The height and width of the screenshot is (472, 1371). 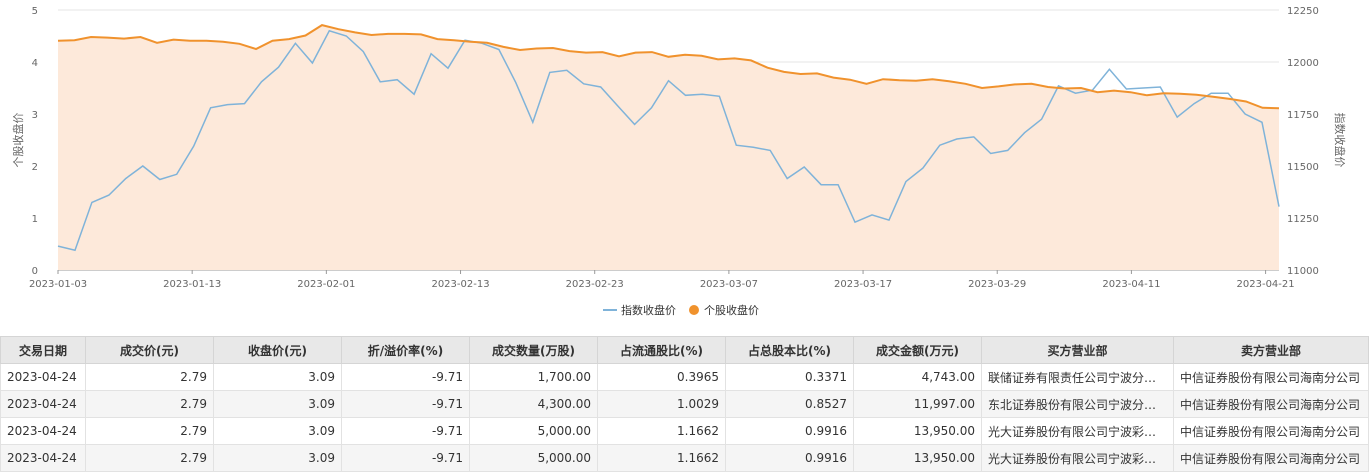 What do you see at coordinates (1303, 219) in the screenshot?
I see `y-right-tick-label: 11250` at bounding box center [1303, 219].